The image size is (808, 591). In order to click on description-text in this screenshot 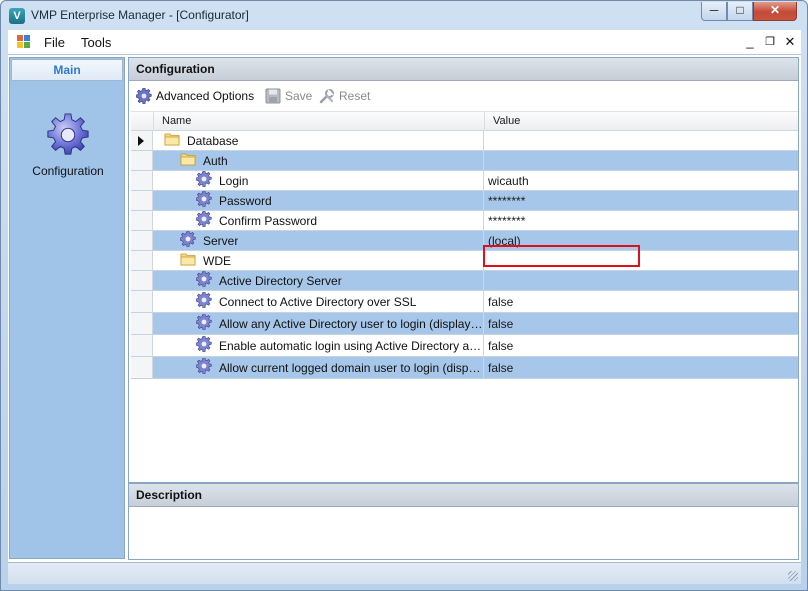, I will do `click(463, 513)`.